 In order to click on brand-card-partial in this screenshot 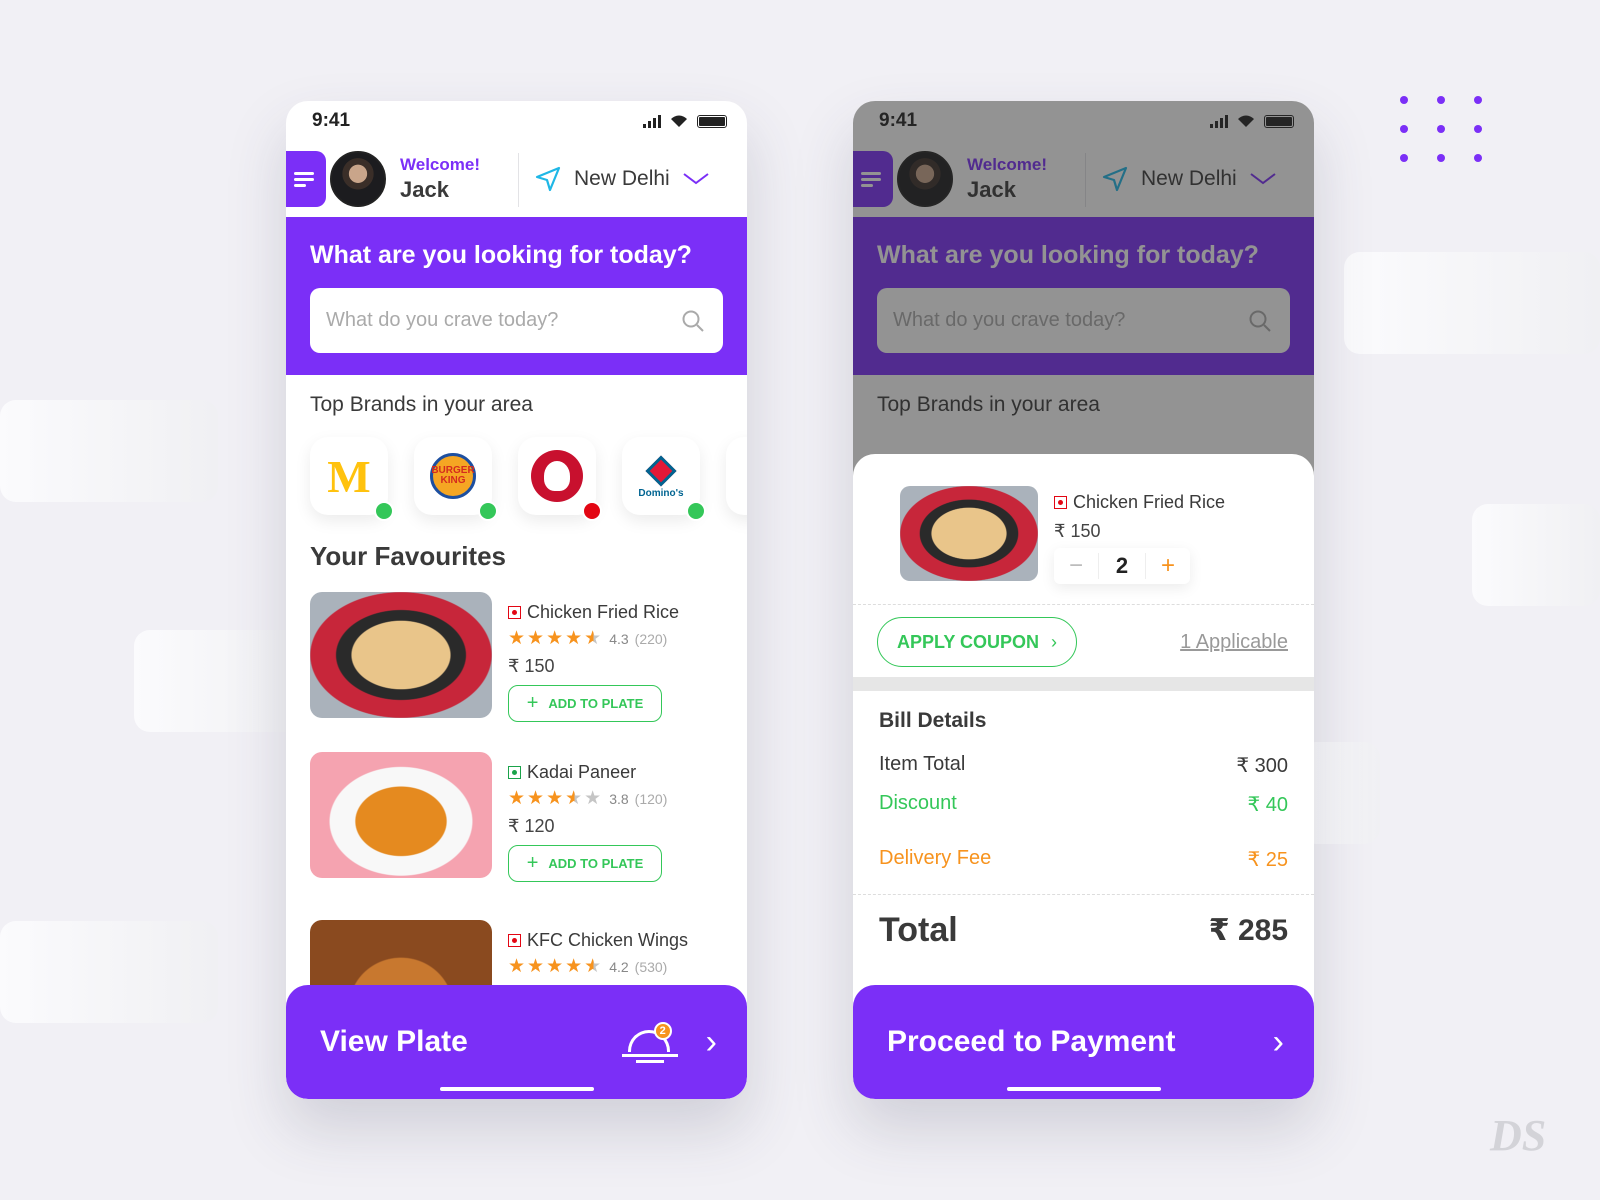, I will do `click(736, 476)`.